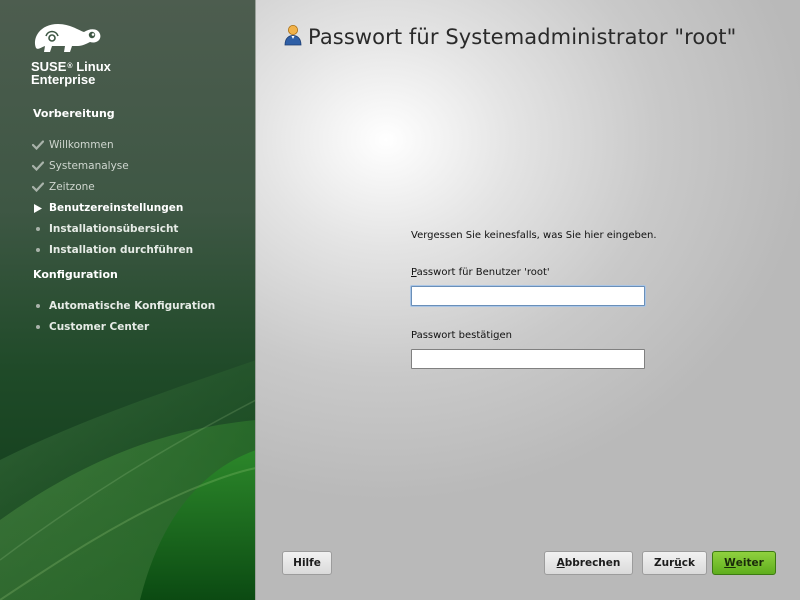  Describe the element at coordinates (116, 208) in the screenshot. I see `step-label: Benutzereinstellungen` at that location.